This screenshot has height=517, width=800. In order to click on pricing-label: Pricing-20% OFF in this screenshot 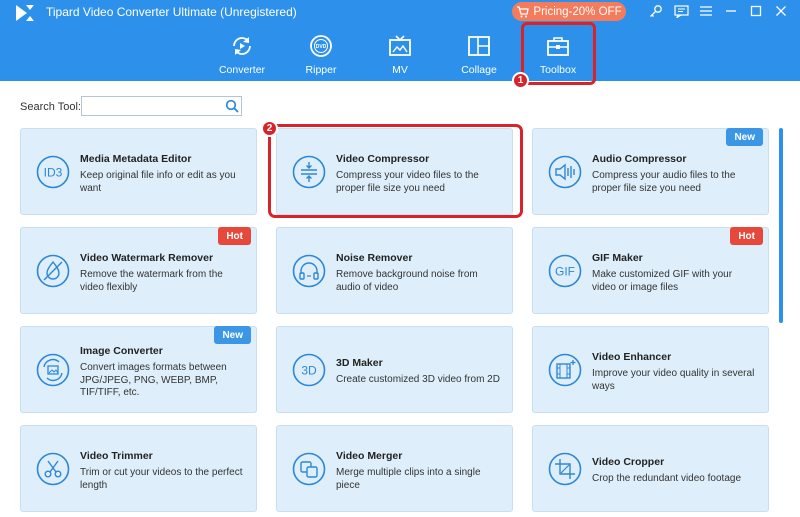, I will do `click(577, 11)`.